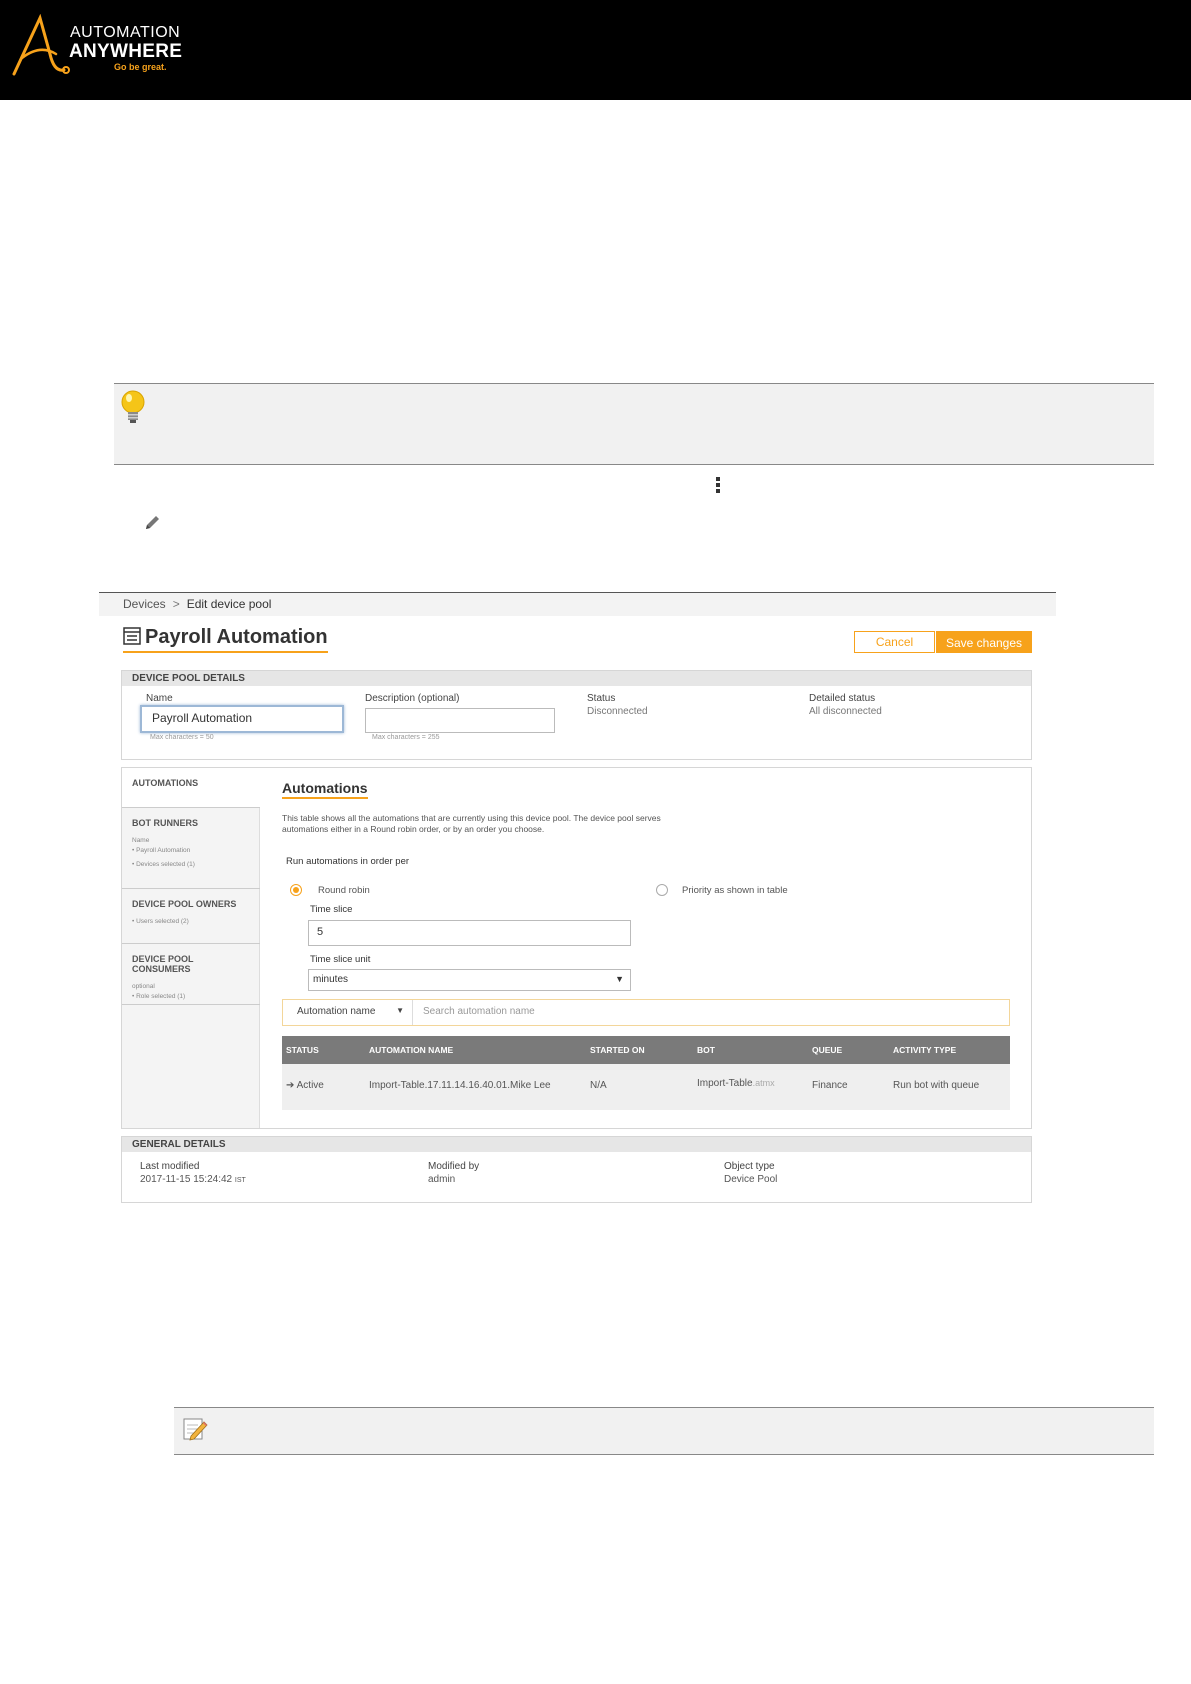 This screenshot has width=1191, height=1684. What do you see at coordinates (598, 1085) in the screenshot?
I see `started-on-cell: N/A` at bounding box center [598, 1085].